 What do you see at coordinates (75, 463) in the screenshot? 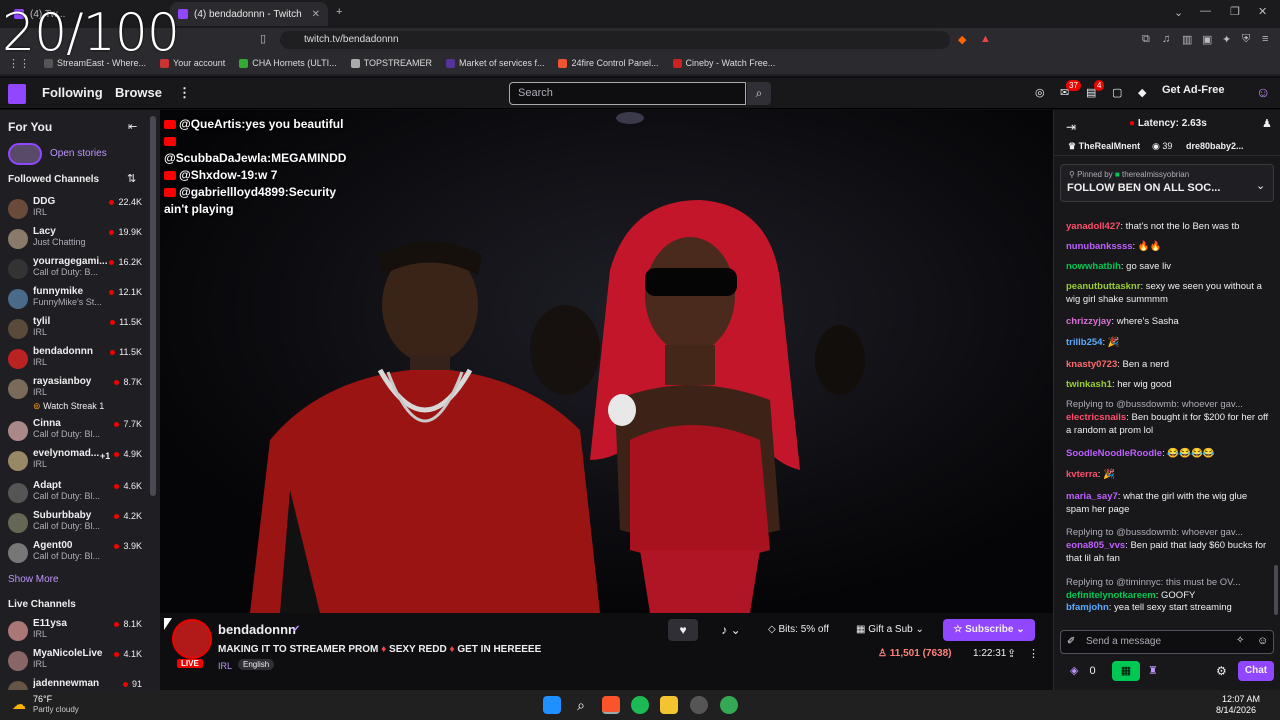
I see `sidebar-channel: evelynomad... IRL 4.9K` at bounding box center [75, 463].